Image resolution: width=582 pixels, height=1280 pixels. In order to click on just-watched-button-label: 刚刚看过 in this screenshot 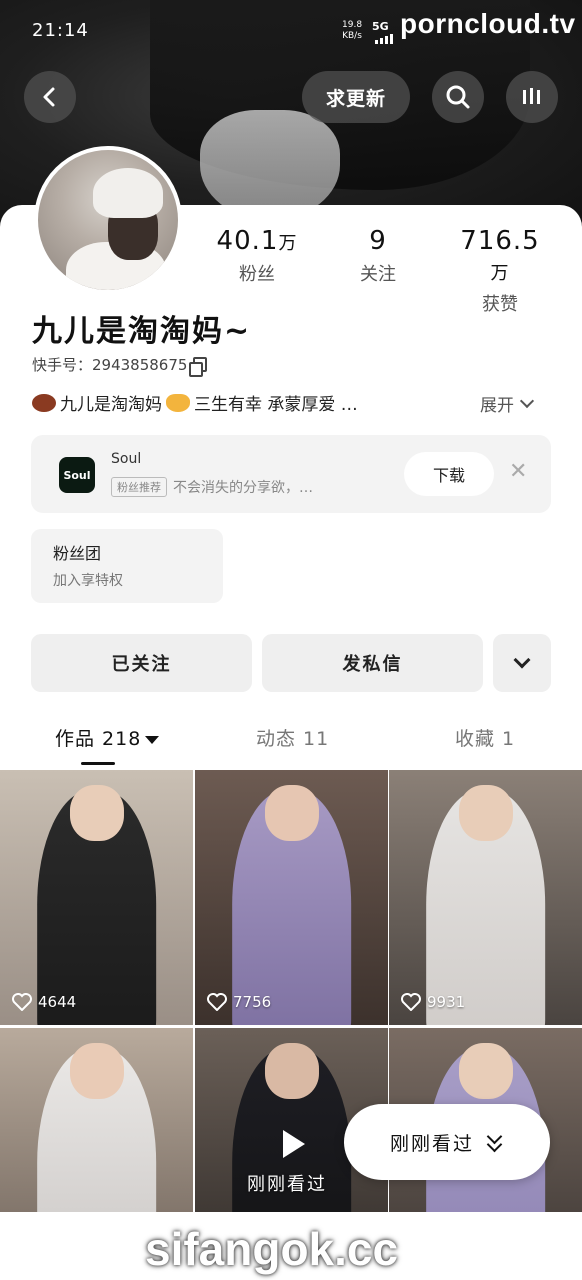, I will do `click(431, 1143)`.